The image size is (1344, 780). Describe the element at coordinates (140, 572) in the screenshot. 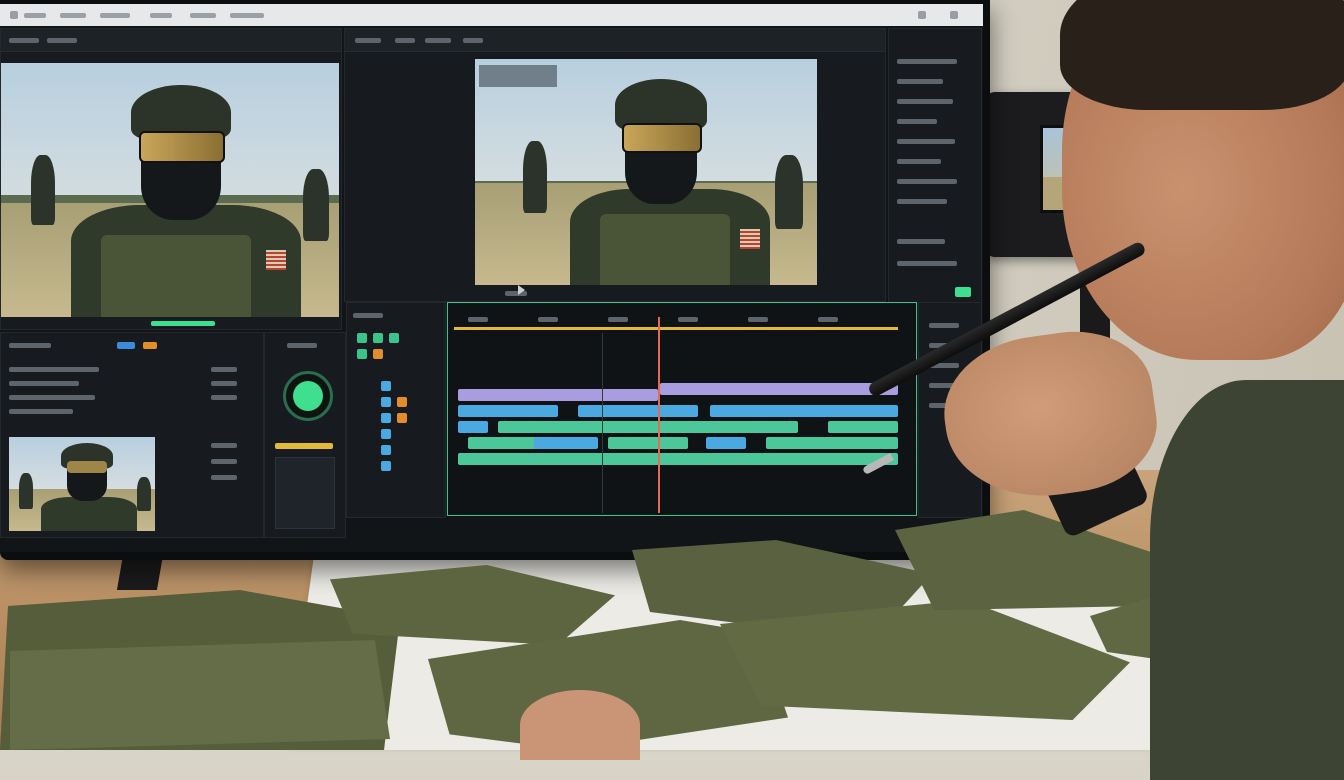

I see `monitor-stand-left` at that location.